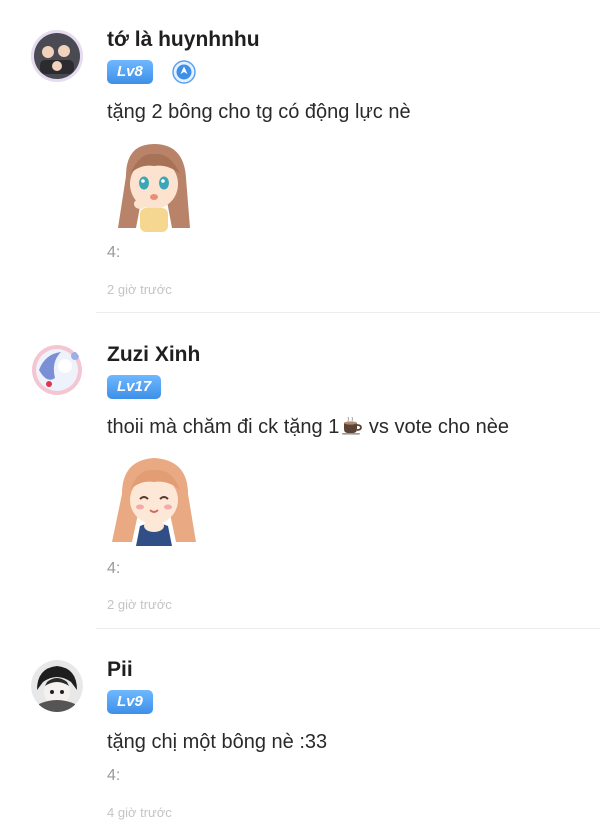  What do you see at coordinates (57, 686) in the screenshot?
I see `avatar` at bounding box center [57, 686].